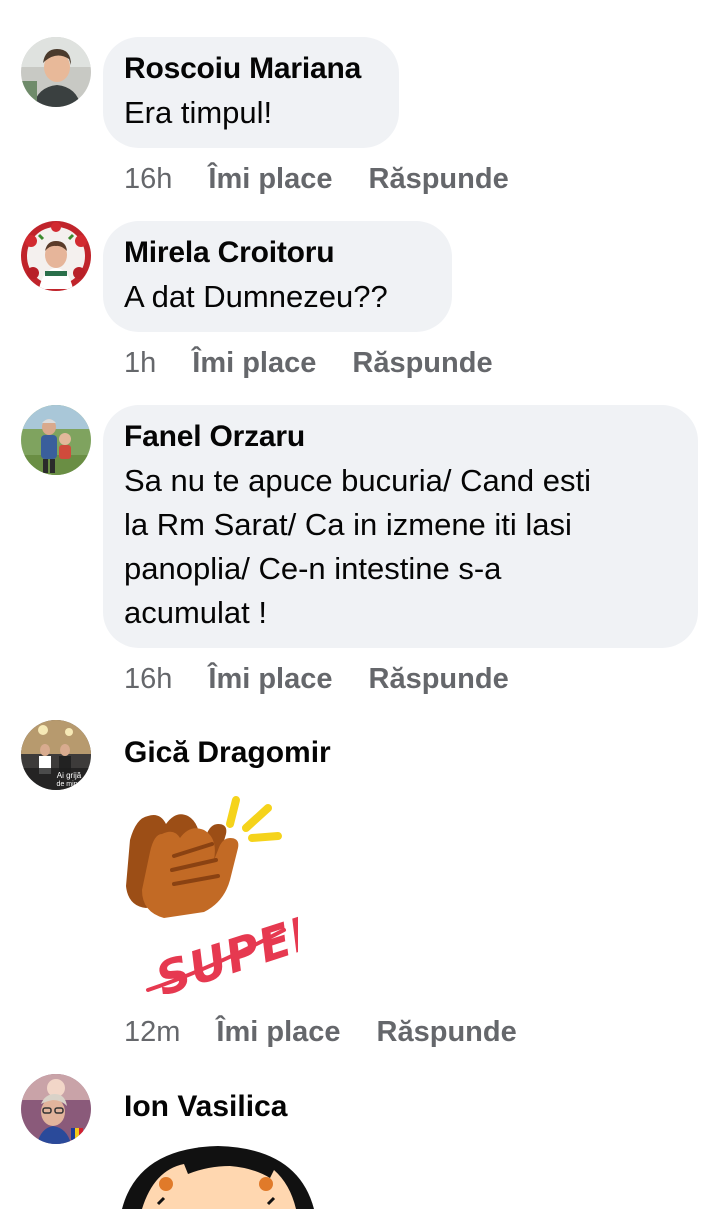 This screenshot has height=1214, width=720. I want to click on avatar-mirela-croitoru, so click(56, 256).